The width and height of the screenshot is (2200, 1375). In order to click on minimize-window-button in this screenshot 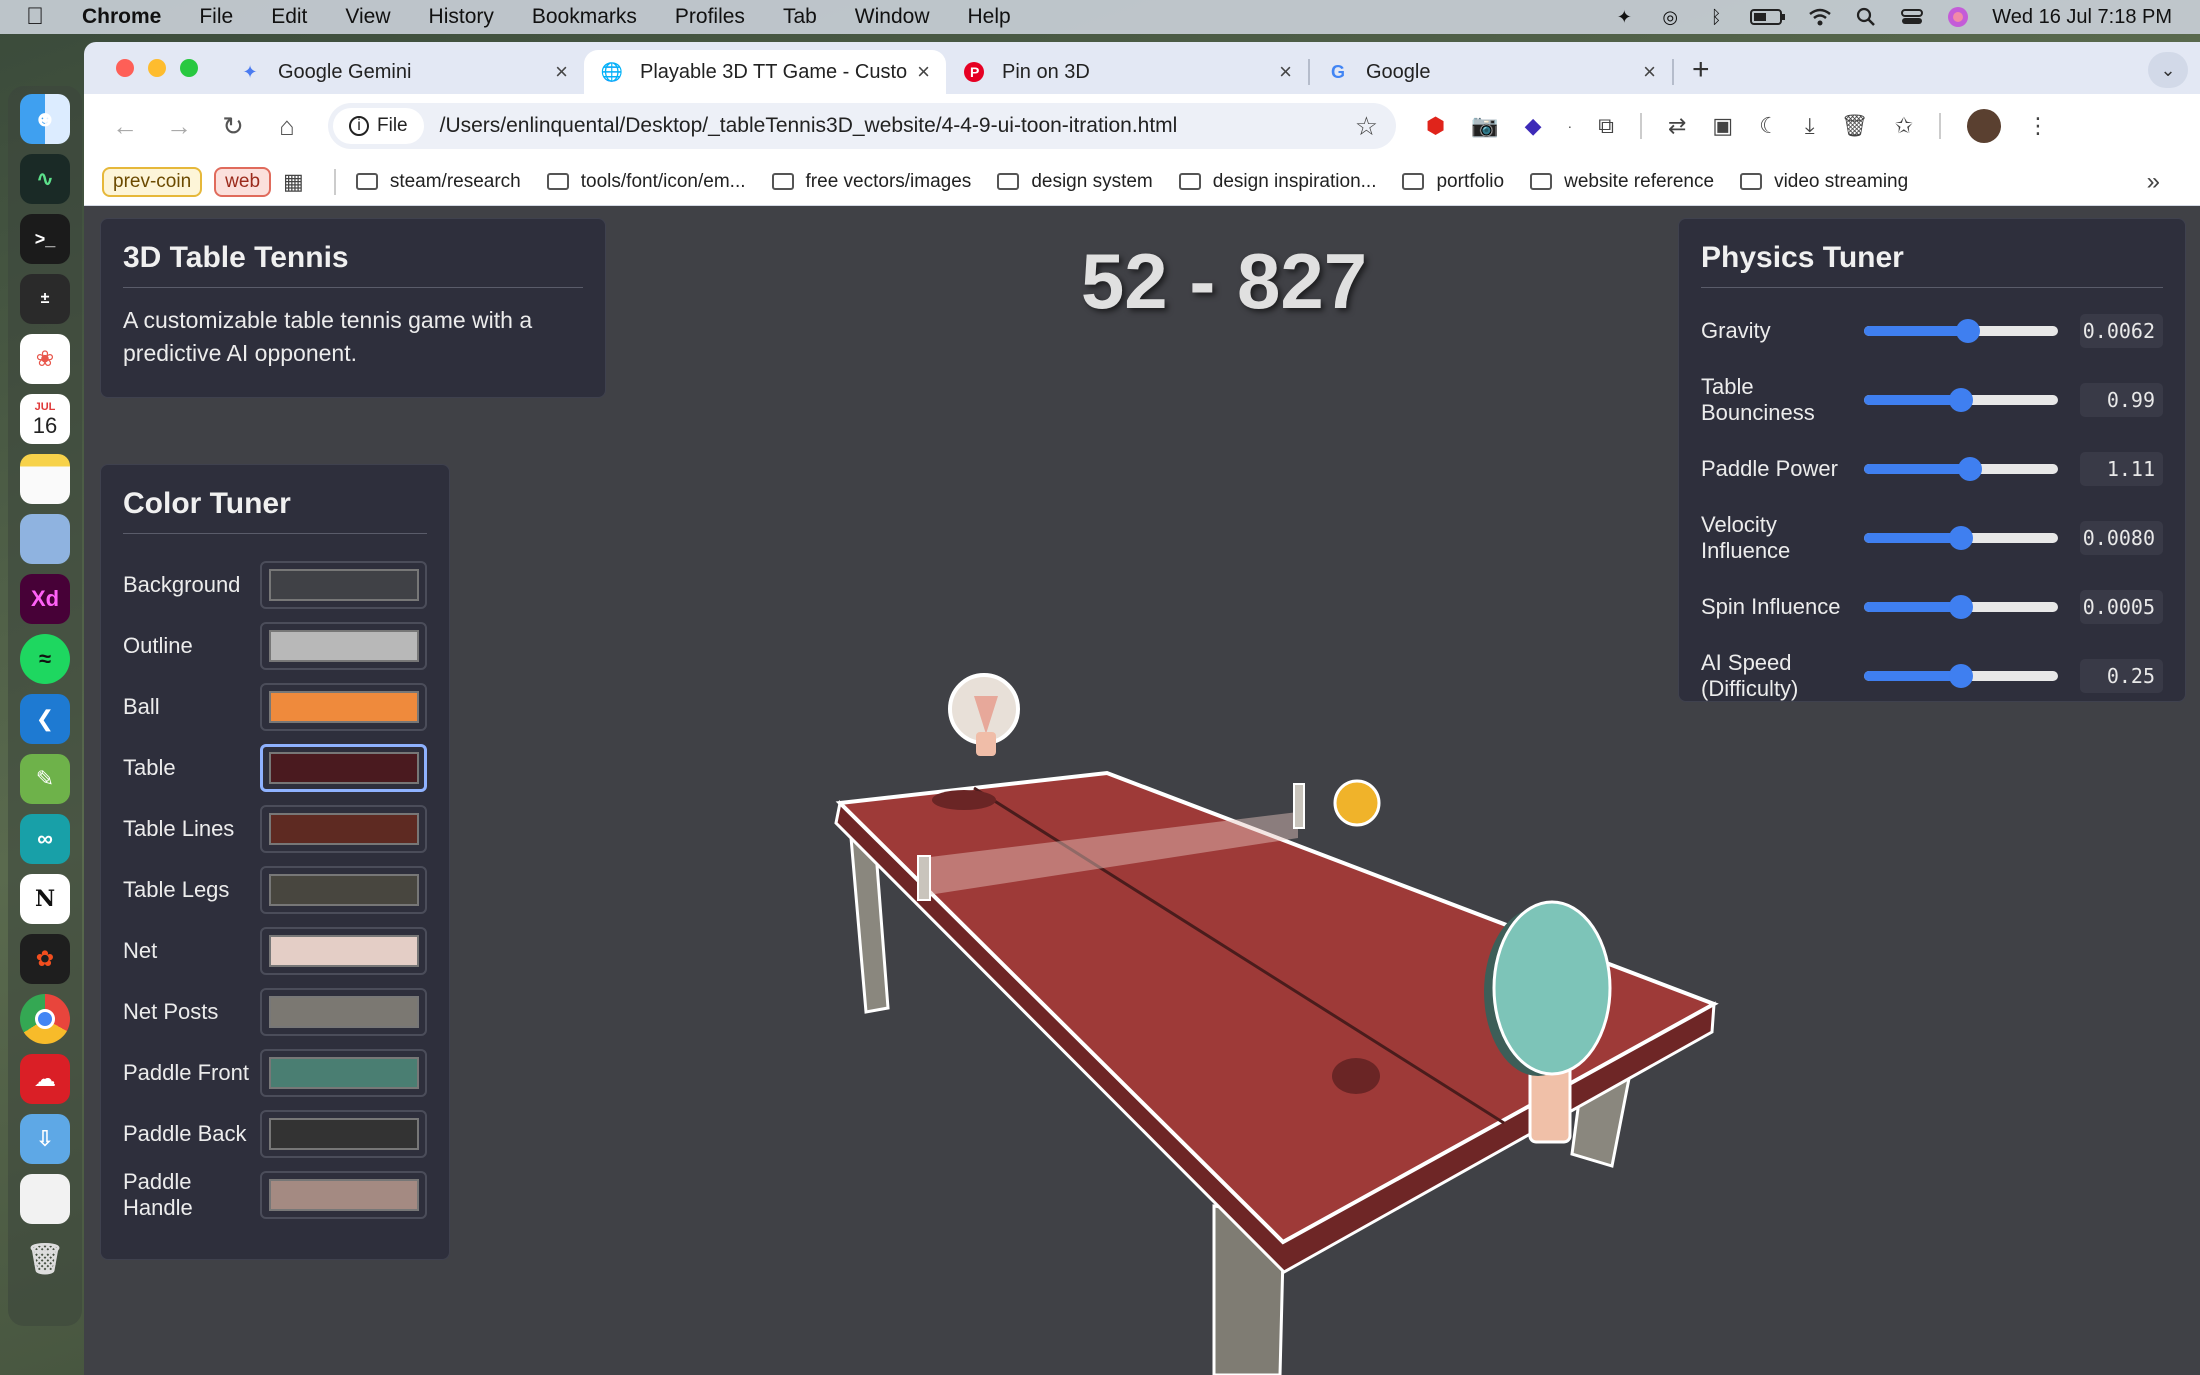, I will do `click(157, 68)`.